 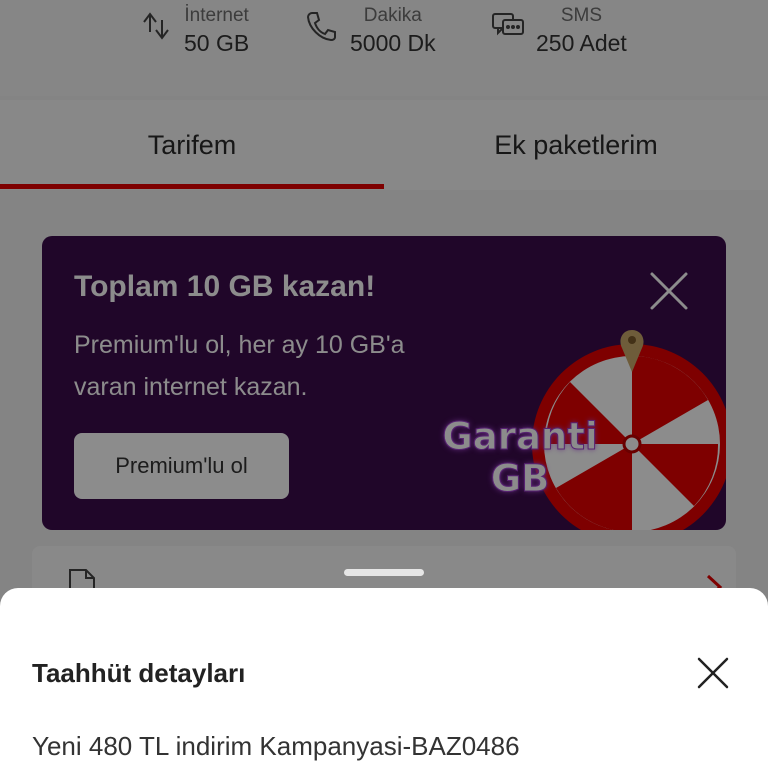 What do you see at coordinates (139, 673) in the screenshot?
I see `sheet-title: Taahhüt detayları` at bounding box center [139, 673].